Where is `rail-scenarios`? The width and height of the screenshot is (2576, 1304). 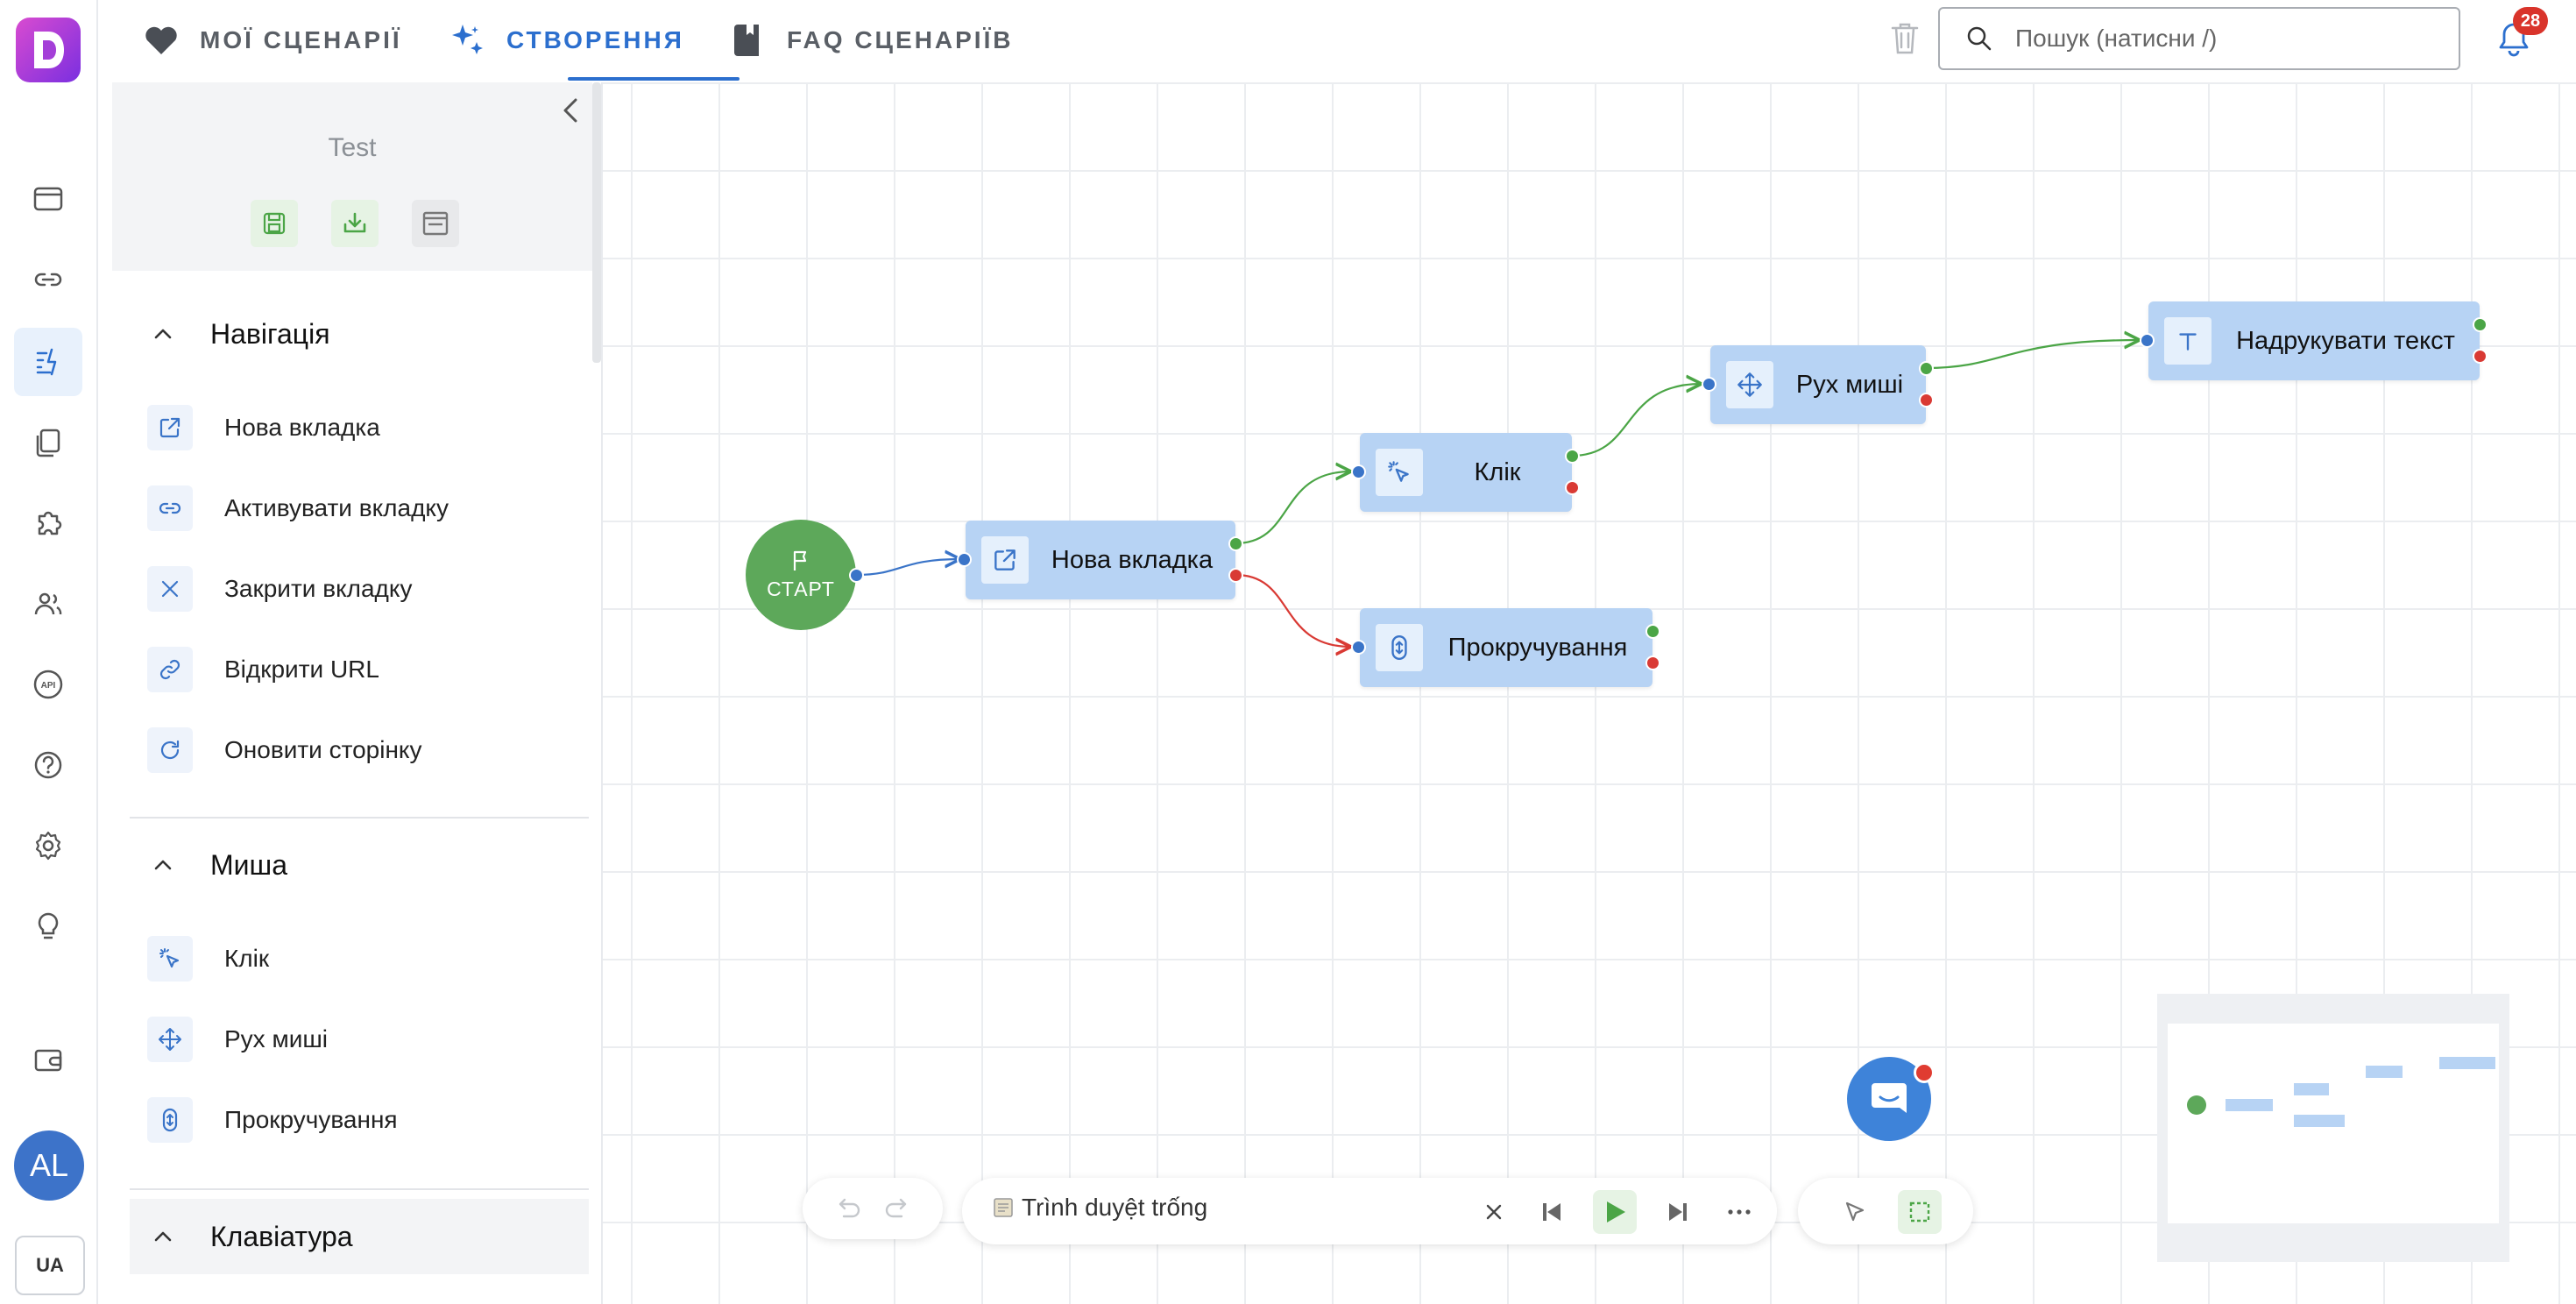 rail-scenarios is located at coordinates (48, 362).